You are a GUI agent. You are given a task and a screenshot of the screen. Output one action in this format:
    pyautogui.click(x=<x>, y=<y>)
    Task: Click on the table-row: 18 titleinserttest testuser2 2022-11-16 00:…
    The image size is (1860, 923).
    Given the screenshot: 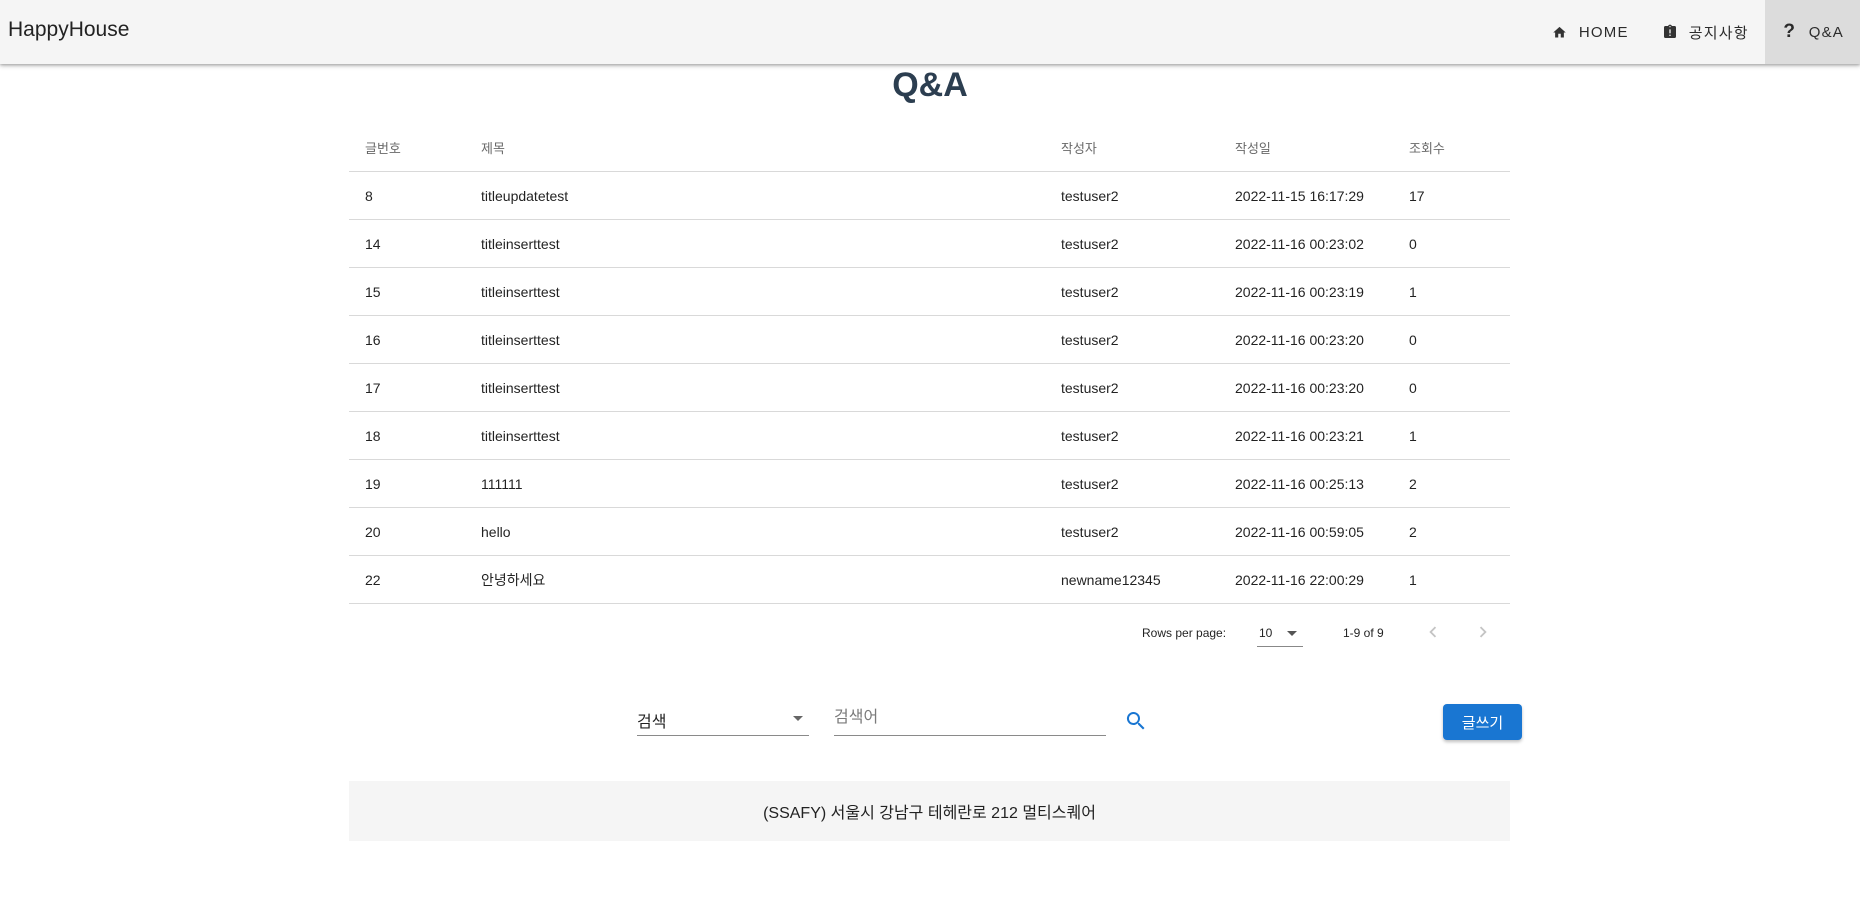 What is the action you would take?
    pyautogui.click(x=929, y=435)
    